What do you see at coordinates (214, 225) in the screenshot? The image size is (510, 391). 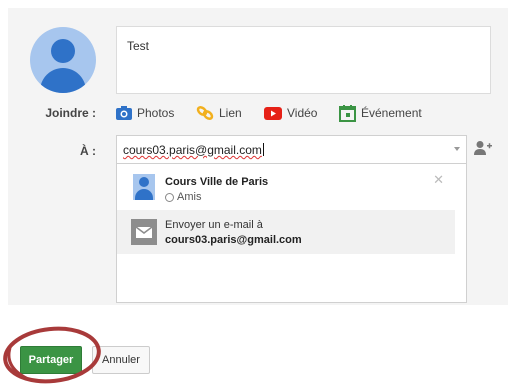 I see `email-suggestion-label: Envoyer un e-mail à` at bounding box center [214, 225].